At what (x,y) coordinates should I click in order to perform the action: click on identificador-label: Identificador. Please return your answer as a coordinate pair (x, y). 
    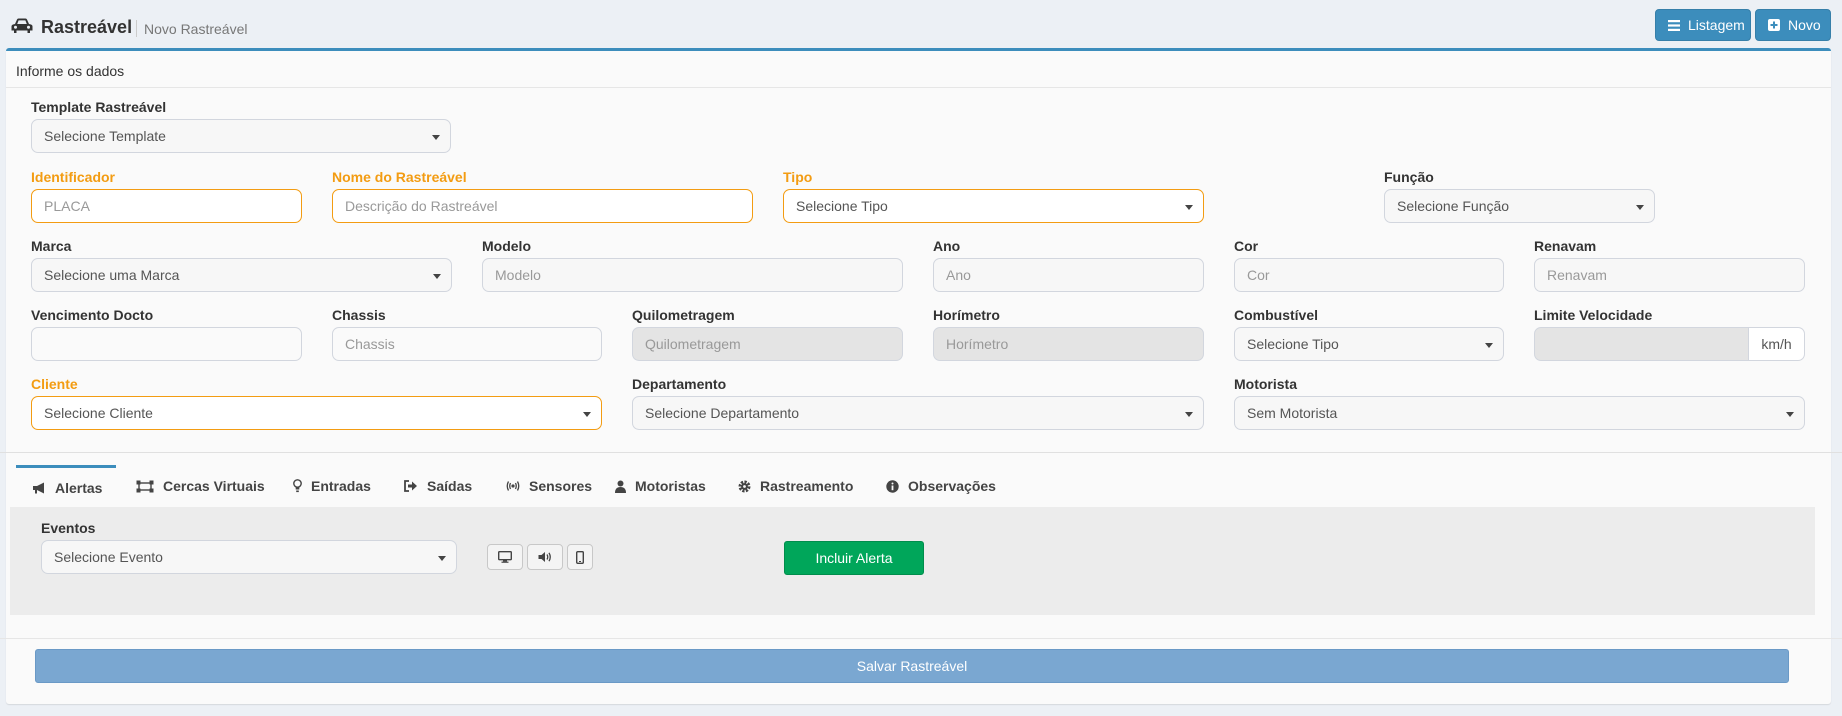
    Looking at the image, I should click on (73, 177).